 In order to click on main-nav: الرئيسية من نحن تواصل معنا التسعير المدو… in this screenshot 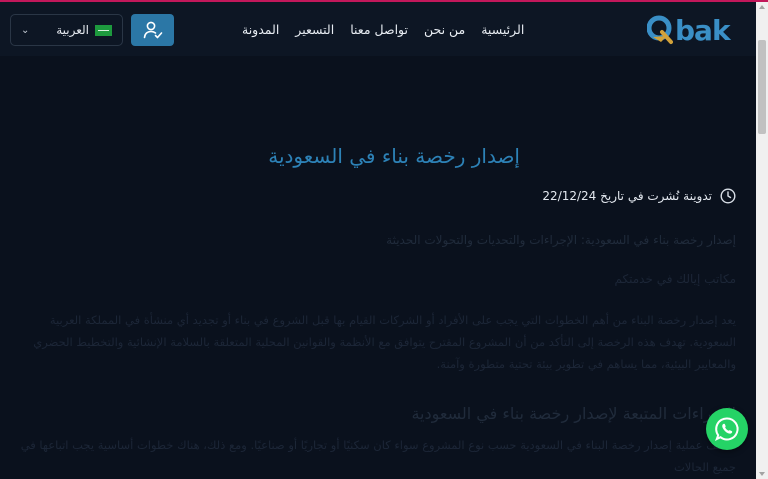, I will do `click(383, 30)`.